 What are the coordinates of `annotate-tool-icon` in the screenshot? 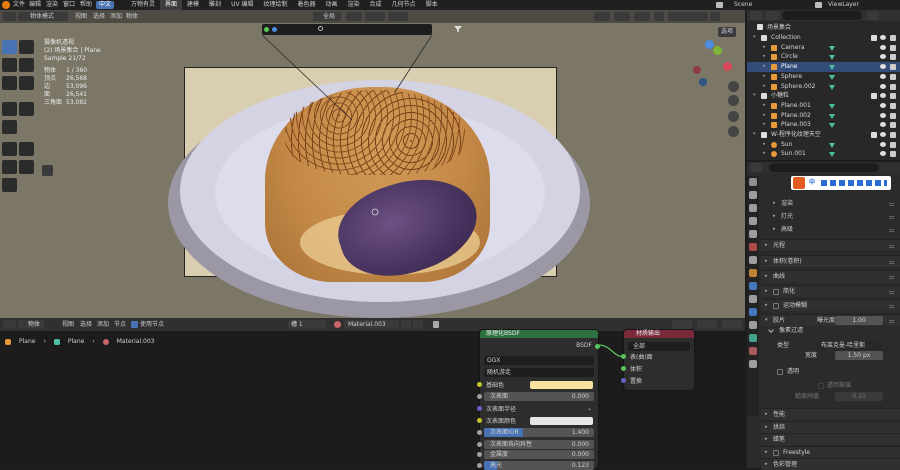 It's located at (9, 109).